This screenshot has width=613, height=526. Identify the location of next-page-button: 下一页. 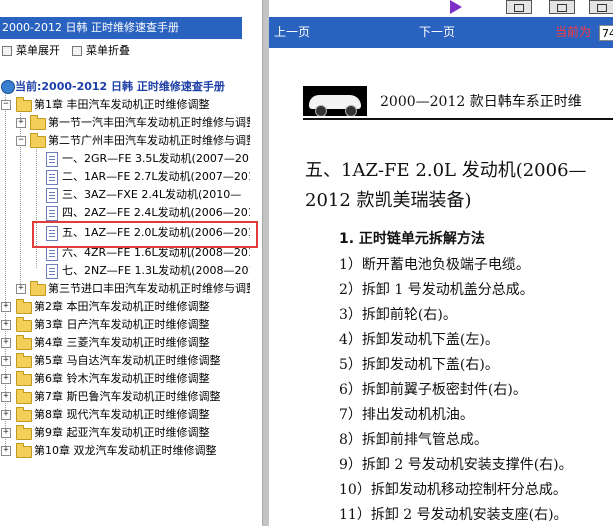
(437, 32).